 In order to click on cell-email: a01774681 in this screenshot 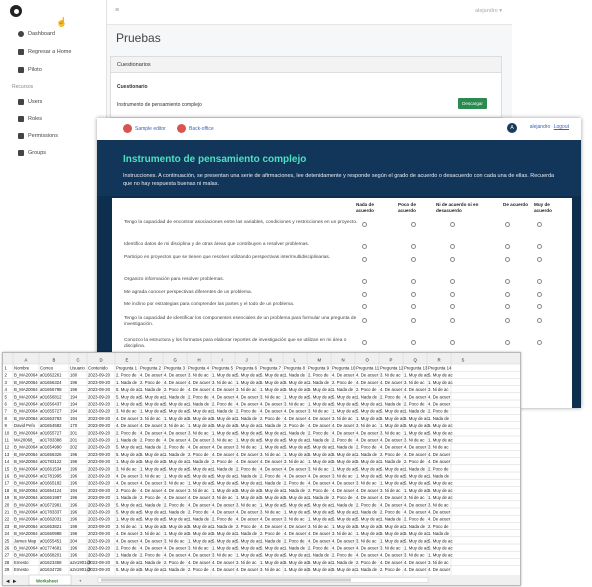, I will do `click(51, 548)`.